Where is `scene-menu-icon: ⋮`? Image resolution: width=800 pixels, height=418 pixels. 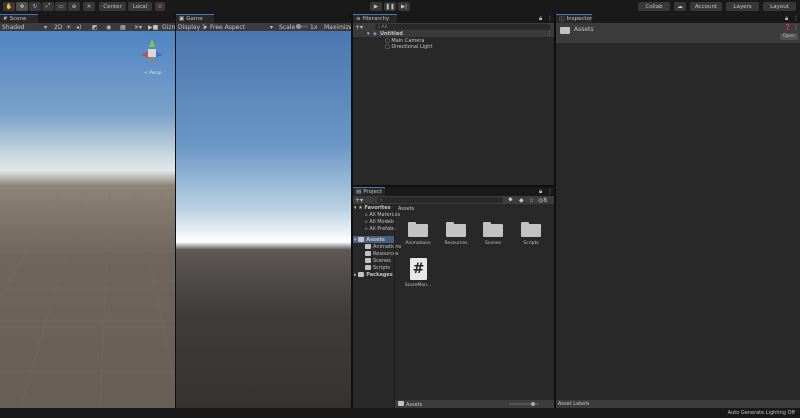
scene-menu-icon: ⋮ is located at coordinates (549, 34).